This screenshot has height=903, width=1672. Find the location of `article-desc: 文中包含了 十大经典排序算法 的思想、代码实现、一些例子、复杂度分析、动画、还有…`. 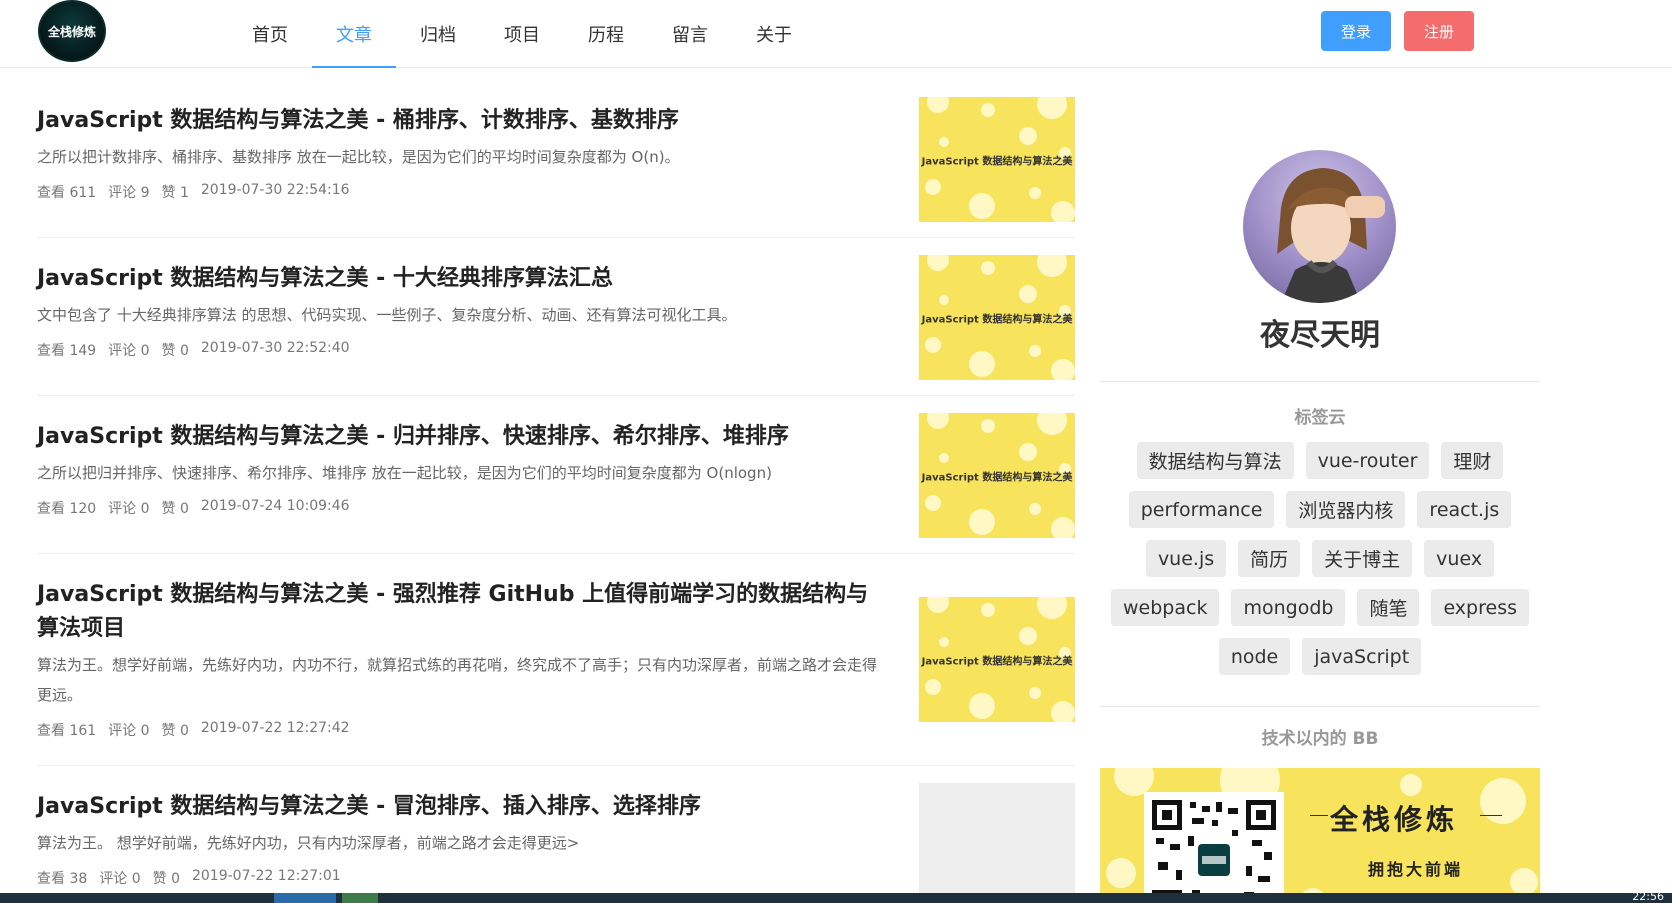

article-desc: 文中包含了 十大经典排序算法 的思想、代码实现、一些例子、复杂度分析、动画、还有… is located at coordinates (387, 315).